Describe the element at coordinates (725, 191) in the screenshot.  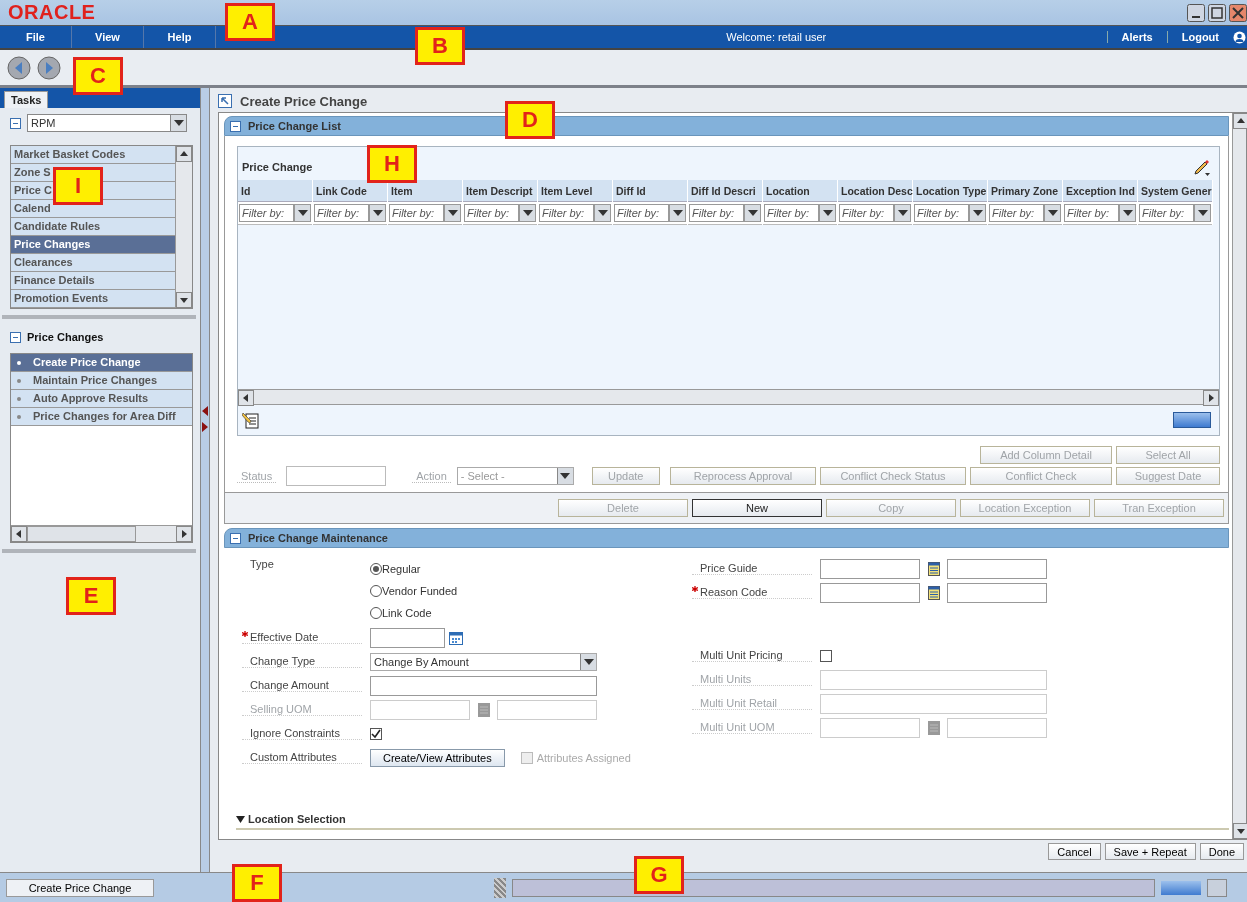
I see `column-header: Diff Id Descri` at that location.